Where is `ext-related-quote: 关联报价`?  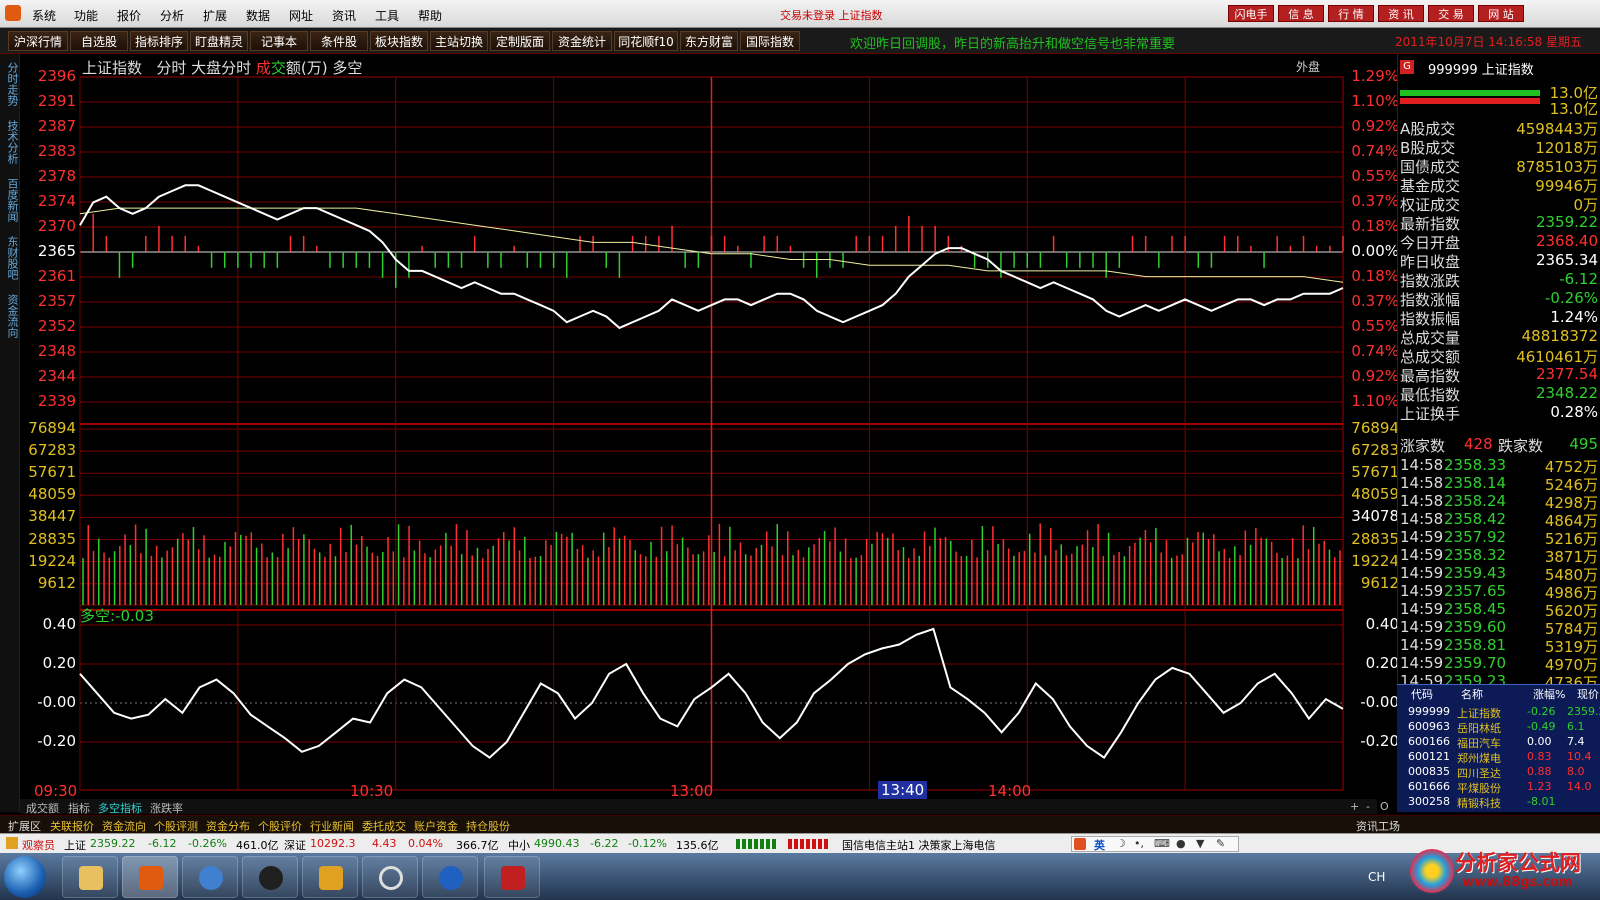 ext-related-quote: 关联报价 is located at coordinates (72, 826).